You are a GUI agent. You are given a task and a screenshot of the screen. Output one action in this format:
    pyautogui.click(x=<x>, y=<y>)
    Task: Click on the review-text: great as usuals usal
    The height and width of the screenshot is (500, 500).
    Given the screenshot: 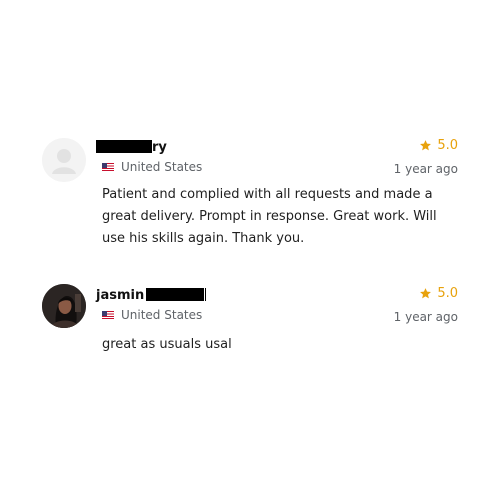 What is the action you would take?
    pyautogui.click(x=167, y=344)
    